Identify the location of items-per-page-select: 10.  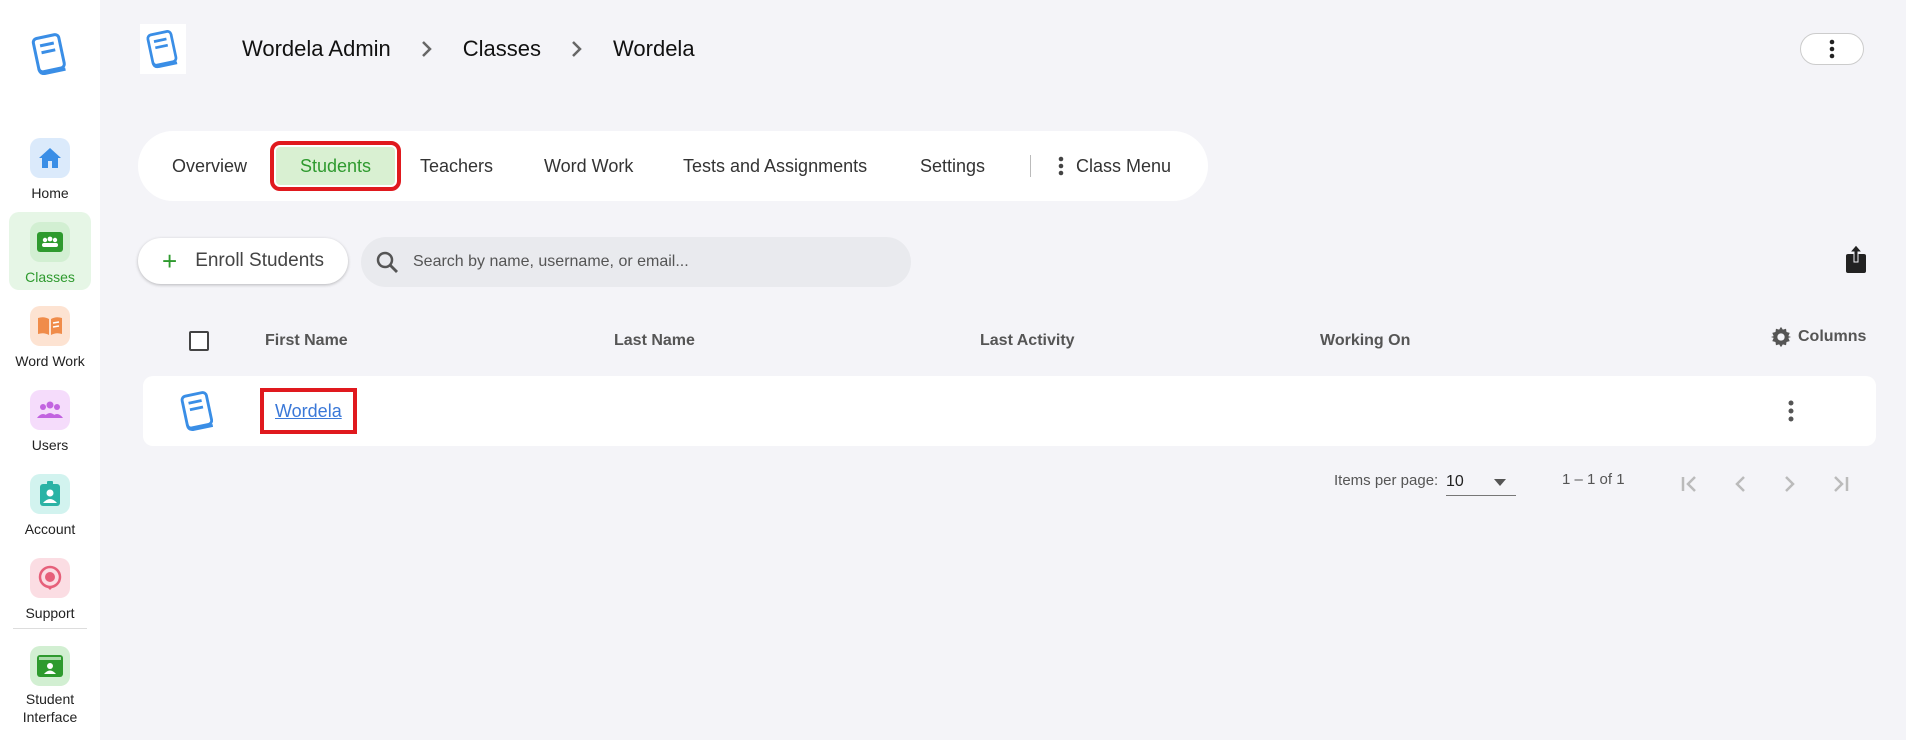
(1481, 482).